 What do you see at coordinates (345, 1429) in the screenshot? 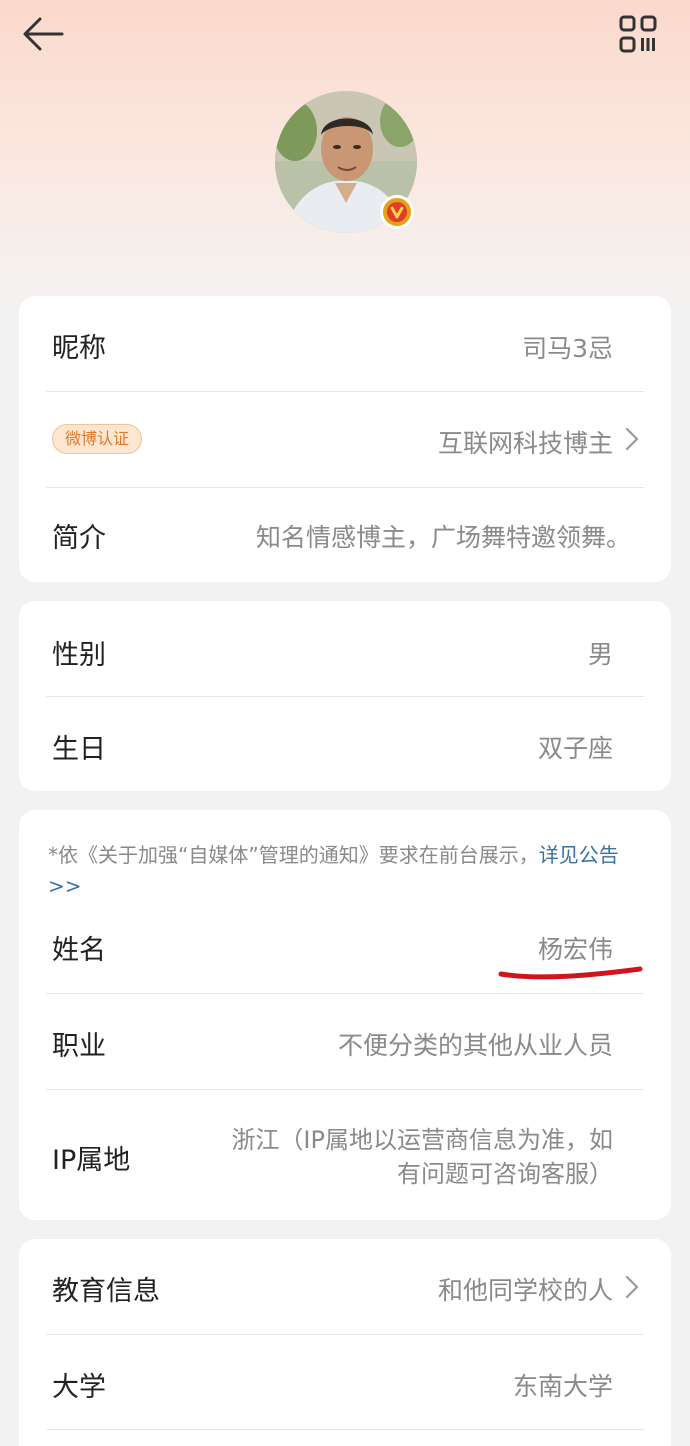
I see `divider` at bounding box center [345, 1429].